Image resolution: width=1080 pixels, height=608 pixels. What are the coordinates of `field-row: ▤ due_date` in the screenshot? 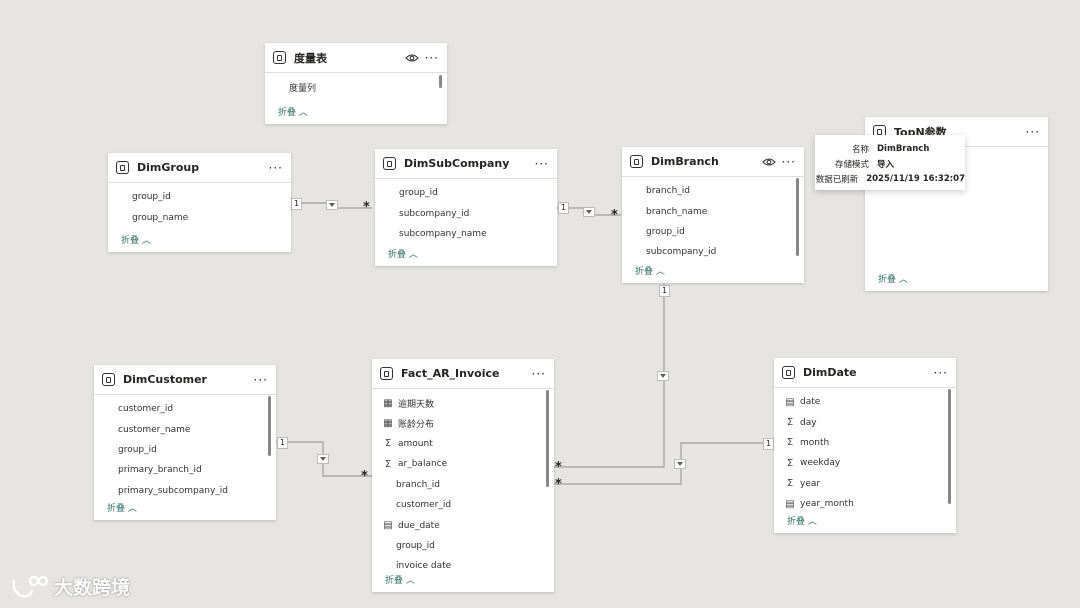 It's located at (463, 525).